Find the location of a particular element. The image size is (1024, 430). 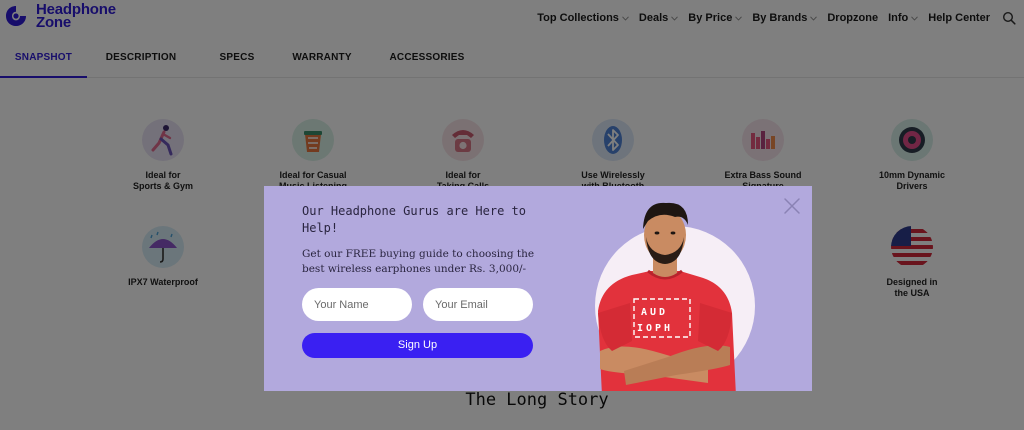

shirt-print-line2: IOPH is located at coordinates (655, 328).